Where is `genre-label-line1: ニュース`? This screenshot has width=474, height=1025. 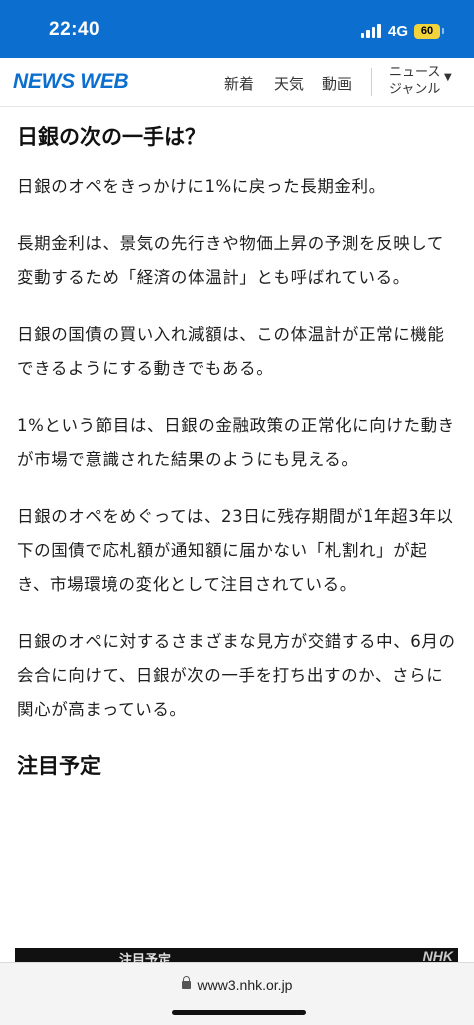
genre-label-line1: ニュース is located at coordinates (415, 72).